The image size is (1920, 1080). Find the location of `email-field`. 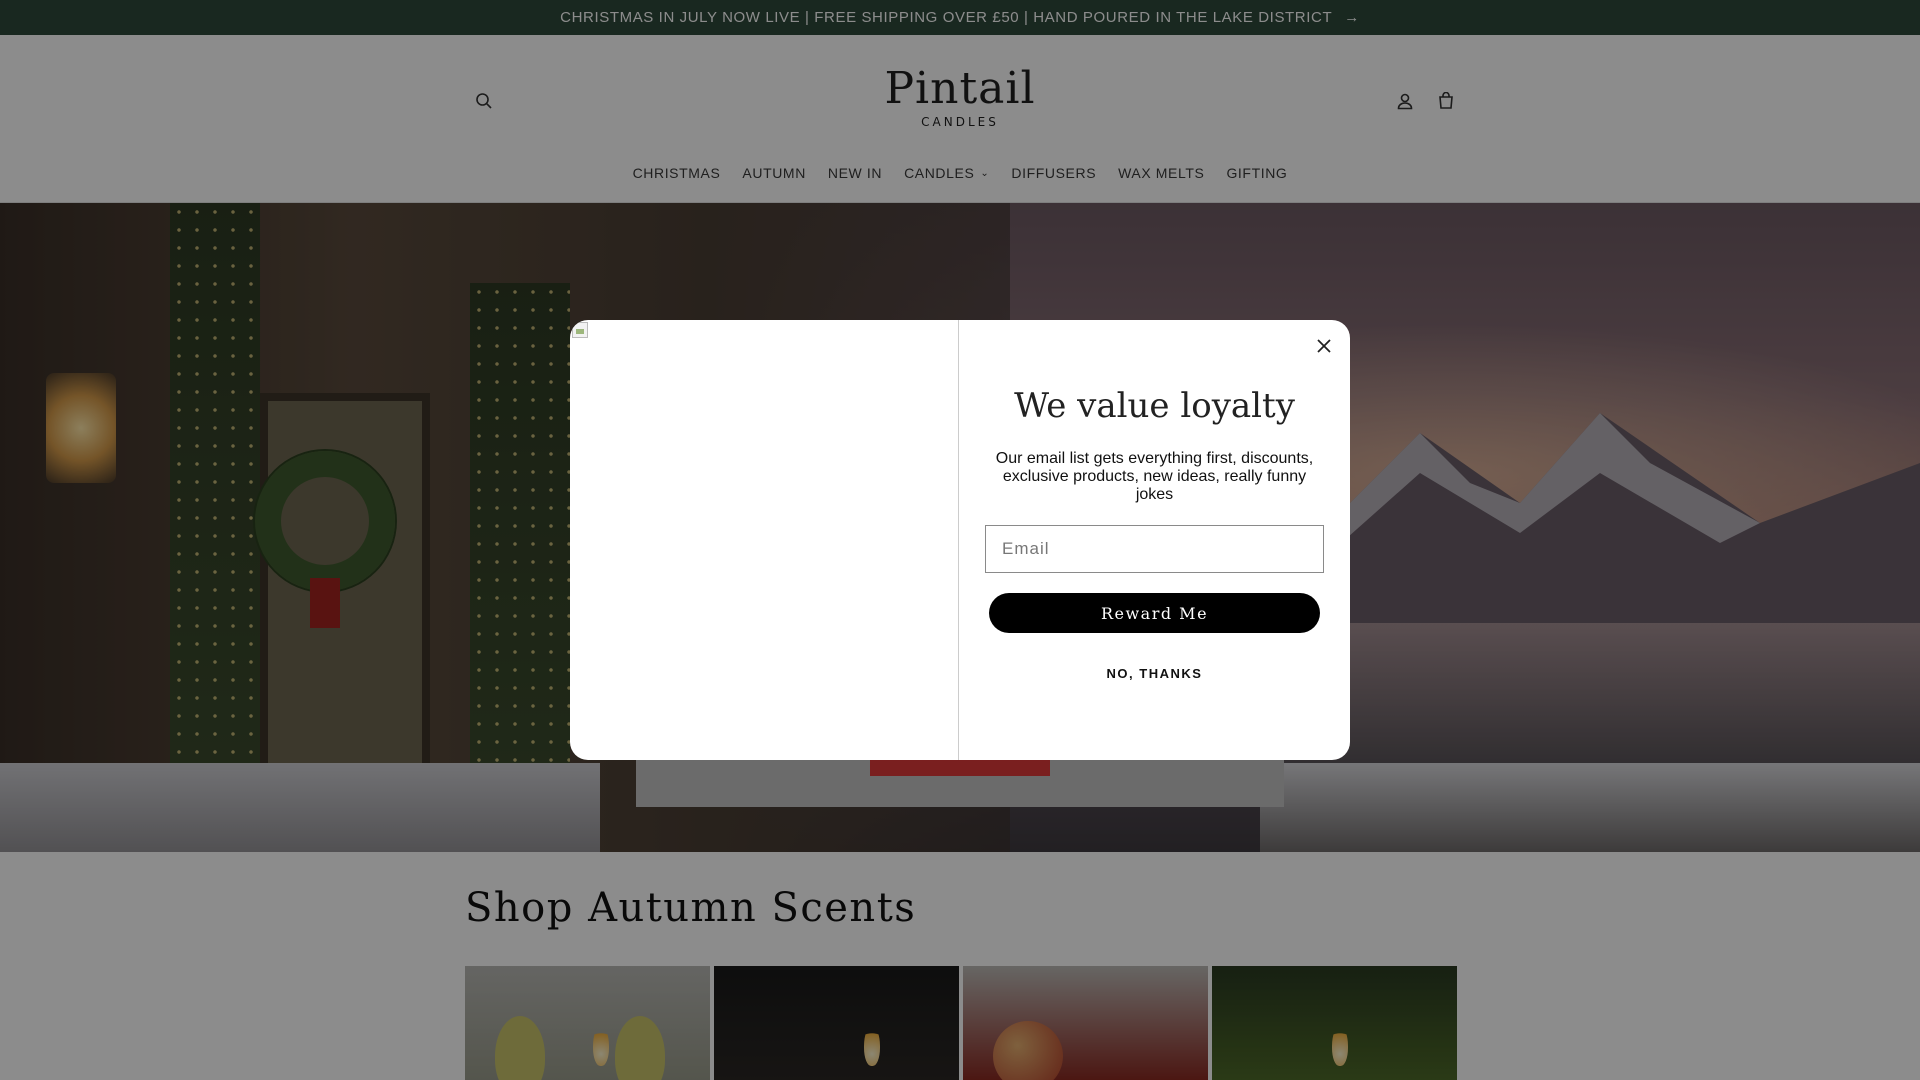

email-field is located at coordinates (1154, 549).